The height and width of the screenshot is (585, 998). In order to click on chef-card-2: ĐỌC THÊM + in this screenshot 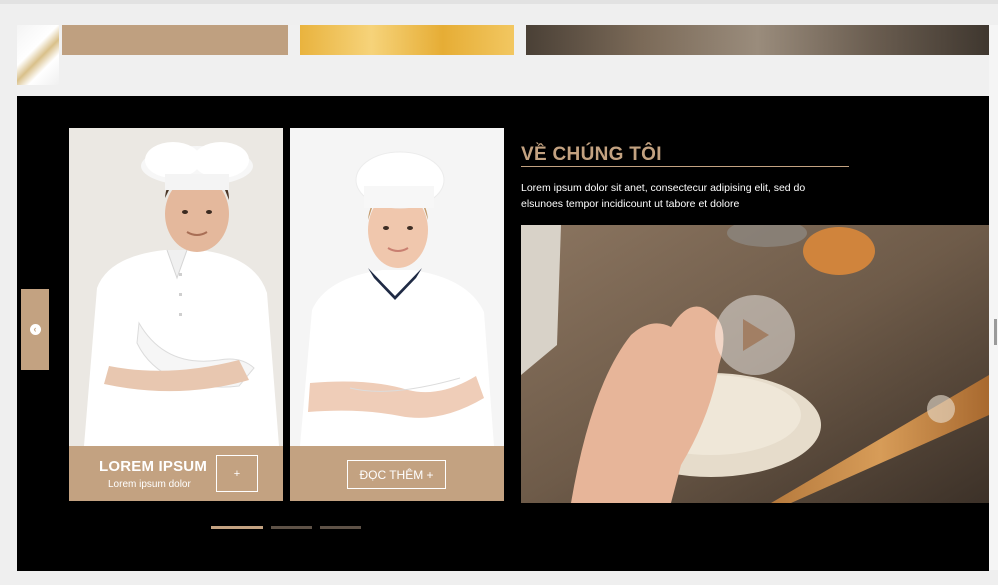, I will do `click(397, 314)`.